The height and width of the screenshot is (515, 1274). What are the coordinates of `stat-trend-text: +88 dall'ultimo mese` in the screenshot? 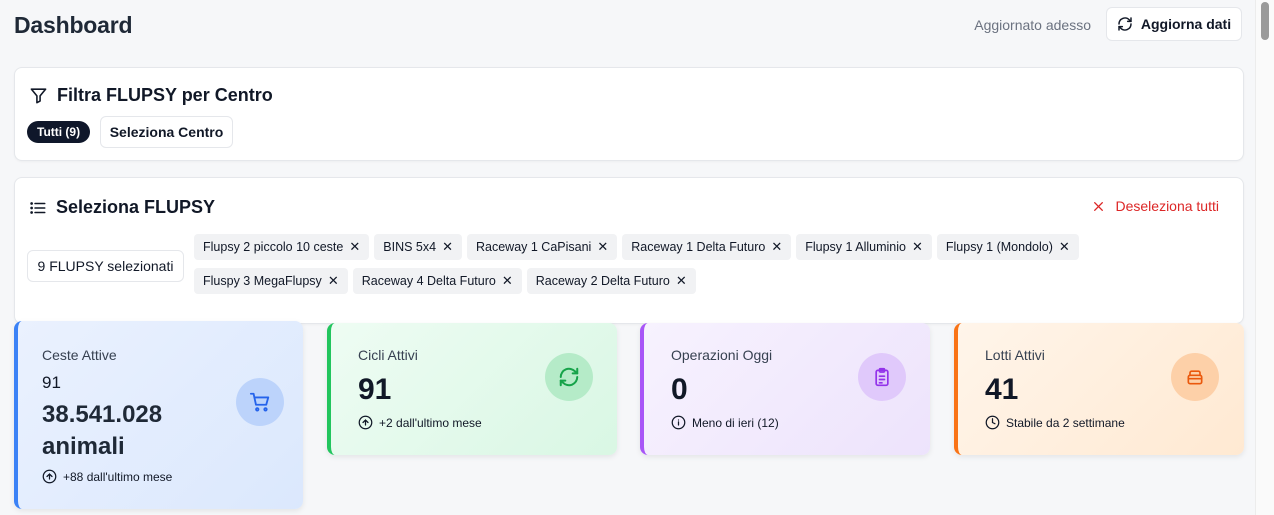 It's located at (118, 476).